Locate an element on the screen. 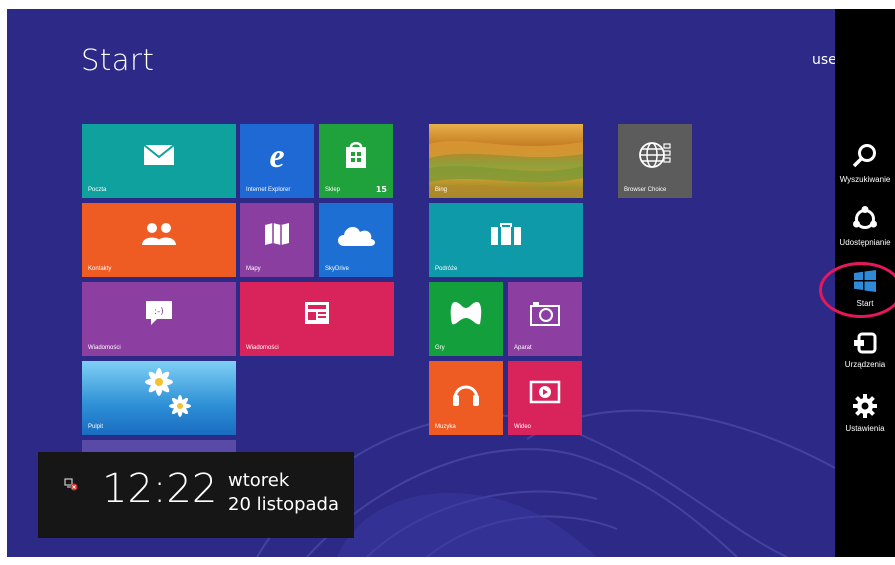 The image size is (895, 565). tile-sklep: Sklep 15 is located at coordinates (356, 161).